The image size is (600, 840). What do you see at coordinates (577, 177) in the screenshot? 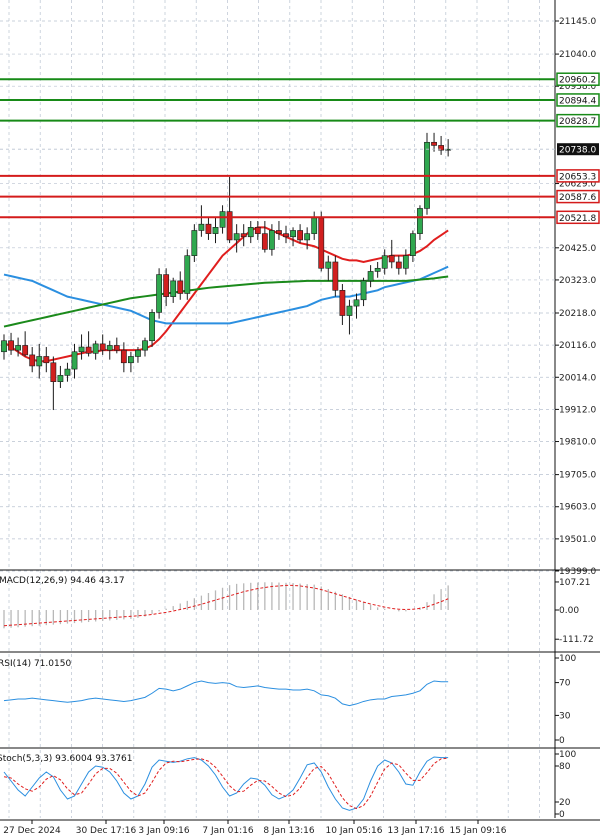
I see `support-level-label: 20653.3` at bounding box center [577, 177].